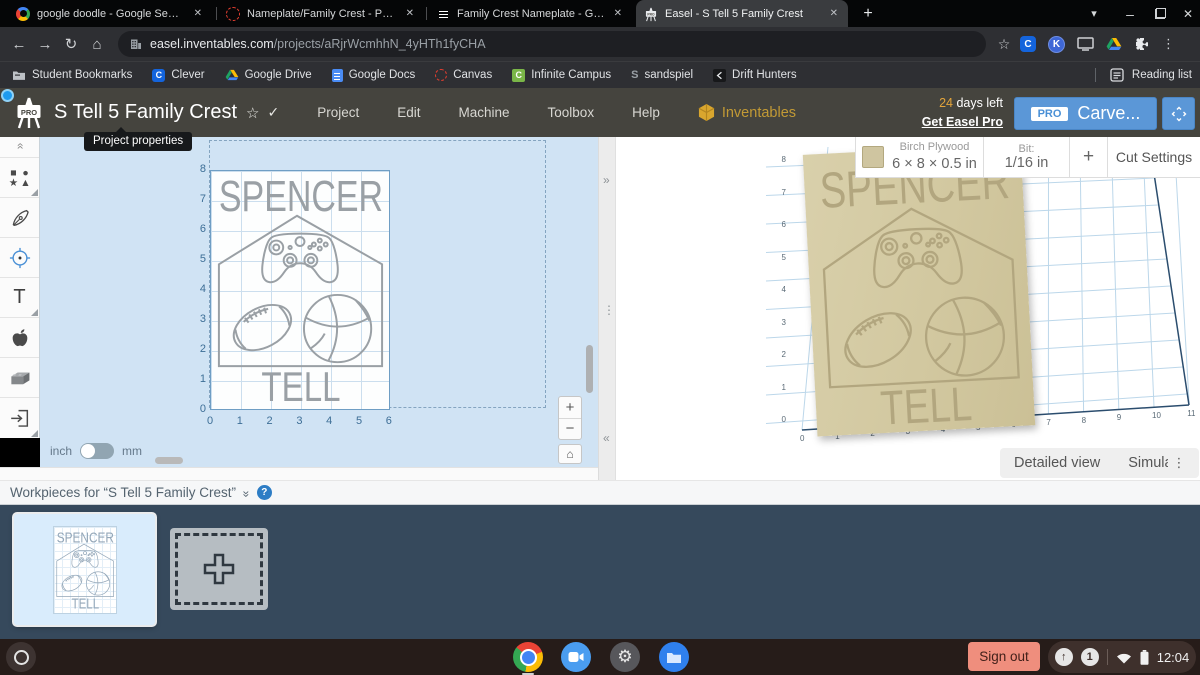  Describe the element at coordinates (1027, 157) in the screenshot. I see `bit-section: Bit: 1/16 in` at that location.